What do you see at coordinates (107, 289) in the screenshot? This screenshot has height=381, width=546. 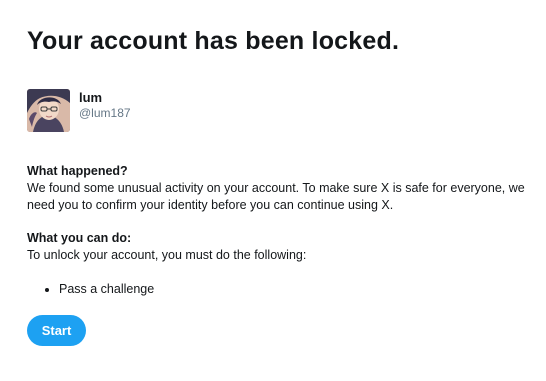 I see `step-label: Pass a challenge` at bounding box center [107, 289].